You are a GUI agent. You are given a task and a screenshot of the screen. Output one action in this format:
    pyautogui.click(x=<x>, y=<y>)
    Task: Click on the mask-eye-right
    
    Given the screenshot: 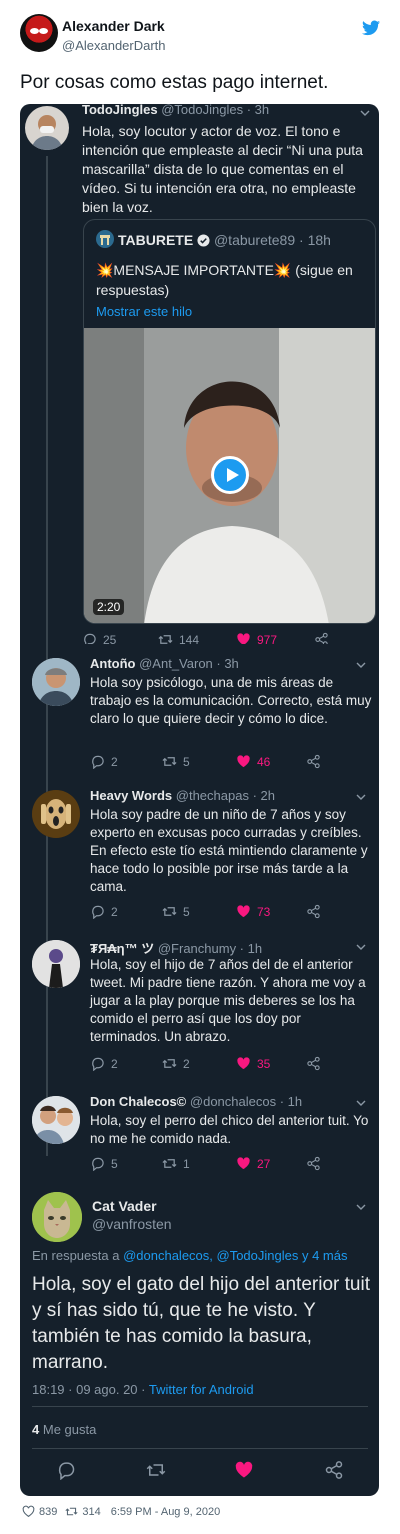 What is the action you would take?
    pyautogui.click(x=43, y=31)
    